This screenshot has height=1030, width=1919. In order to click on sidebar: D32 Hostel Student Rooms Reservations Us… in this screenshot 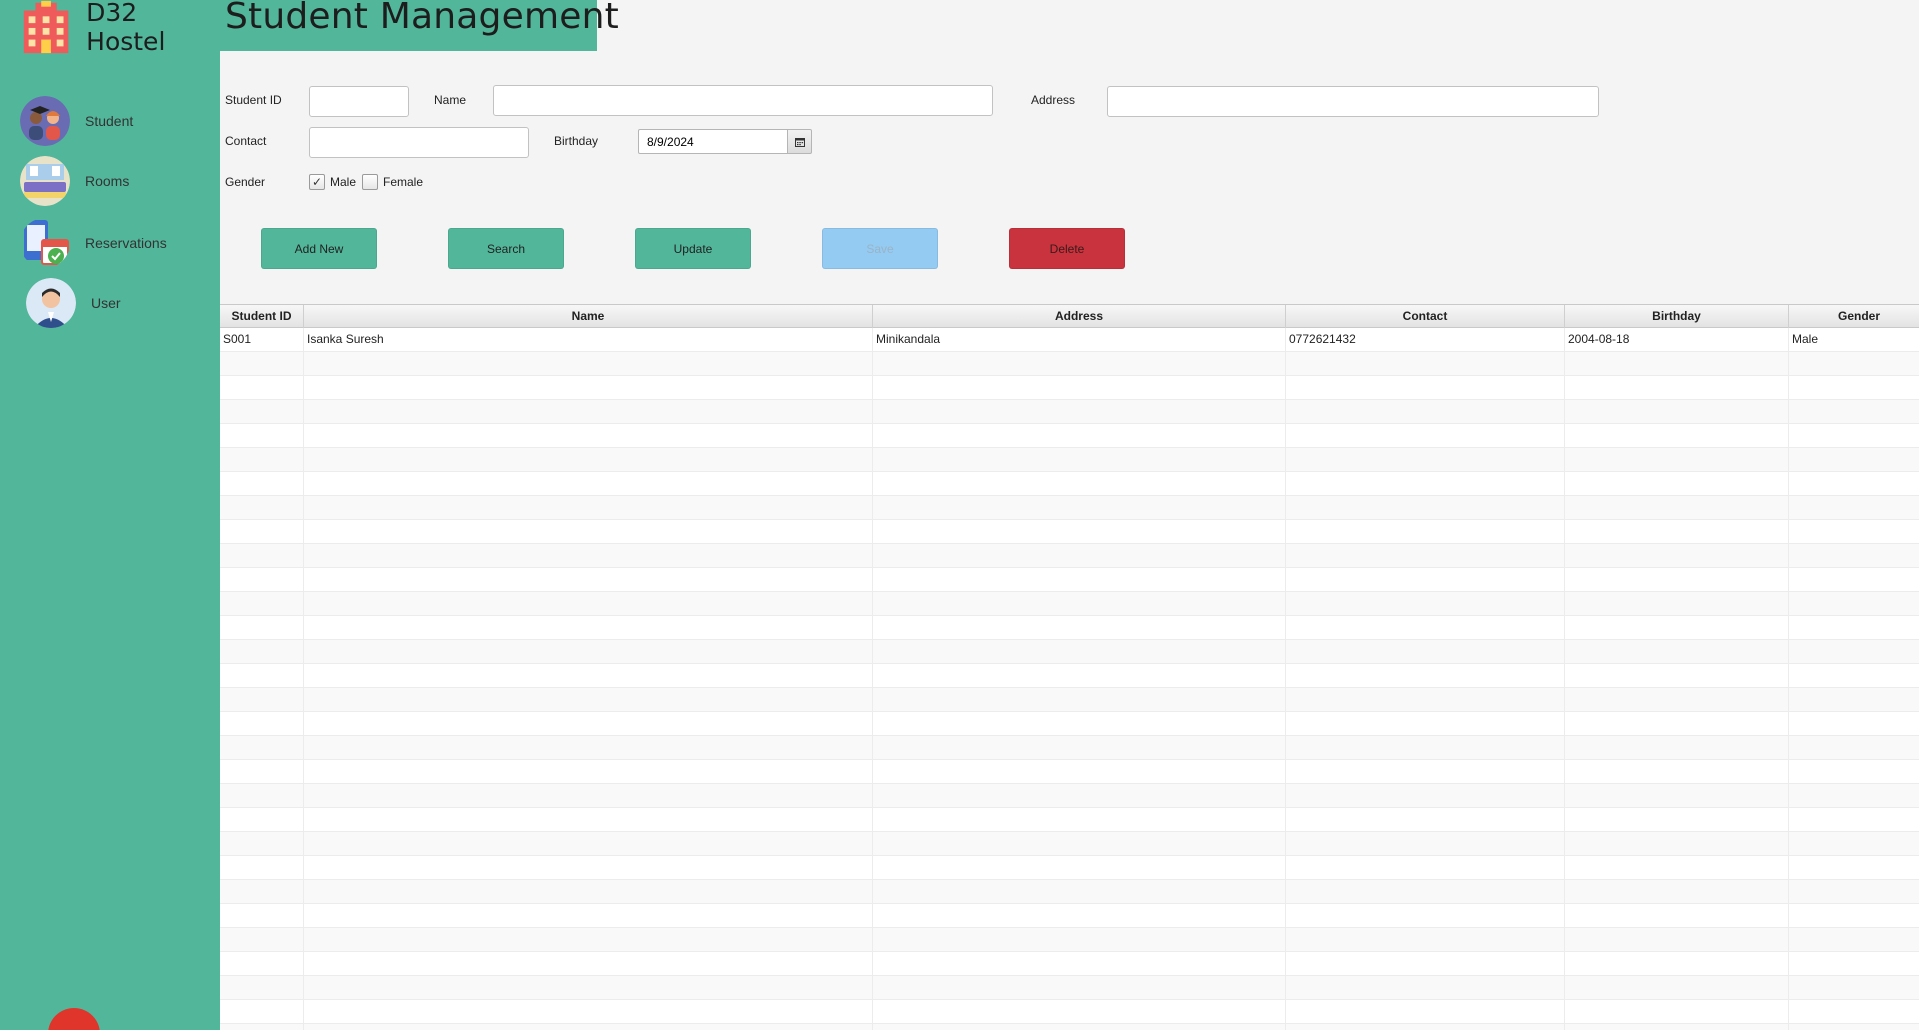, I will do `click(110, 515)`.